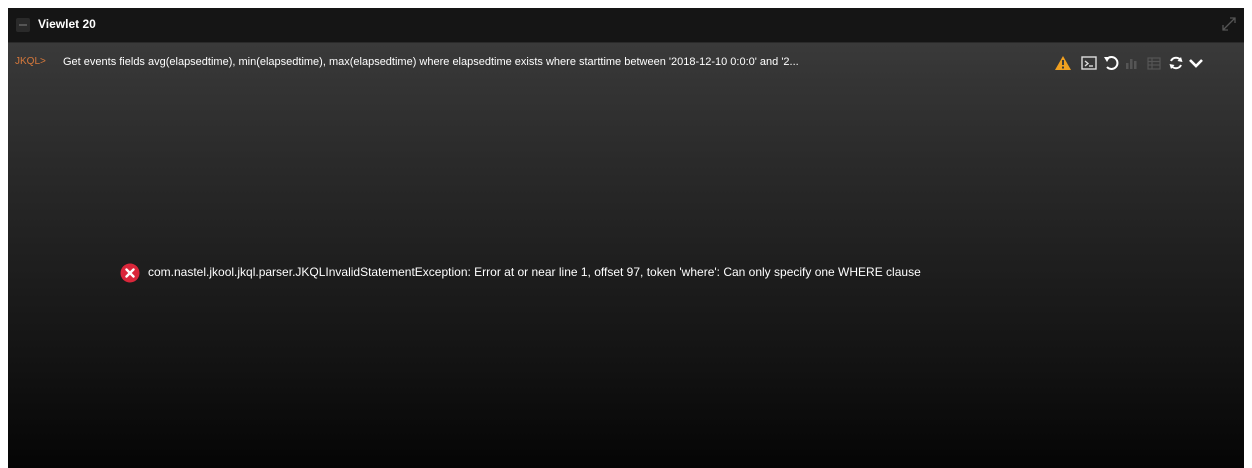 The image size is (1252, 468). What do you see at coordinates (130, 273) in the screenshot?
I see `error-icon` at bounding box center [130, 273].